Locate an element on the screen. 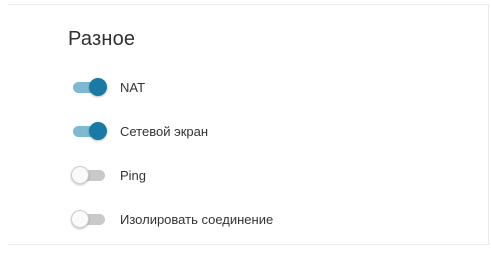  toggle-row-isolate-connection: Изолировать соединение is located at coordinates (172, 219).